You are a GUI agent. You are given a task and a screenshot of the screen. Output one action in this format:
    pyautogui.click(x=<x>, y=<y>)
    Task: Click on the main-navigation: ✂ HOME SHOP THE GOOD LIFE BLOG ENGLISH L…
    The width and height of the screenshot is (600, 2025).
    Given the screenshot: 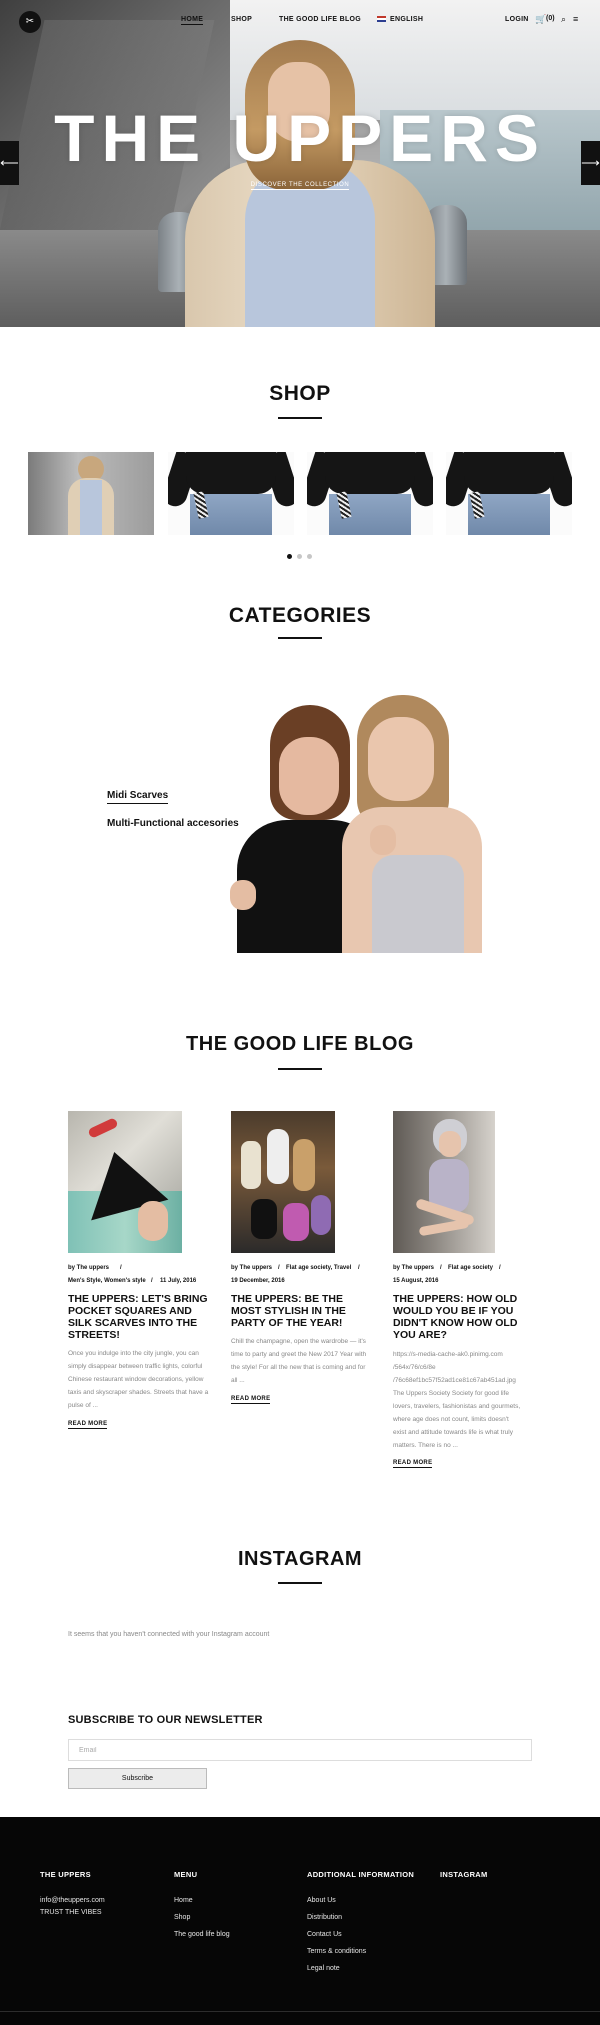 What is the action you would take?
    pyautogui.click(x=300, y=22)
    